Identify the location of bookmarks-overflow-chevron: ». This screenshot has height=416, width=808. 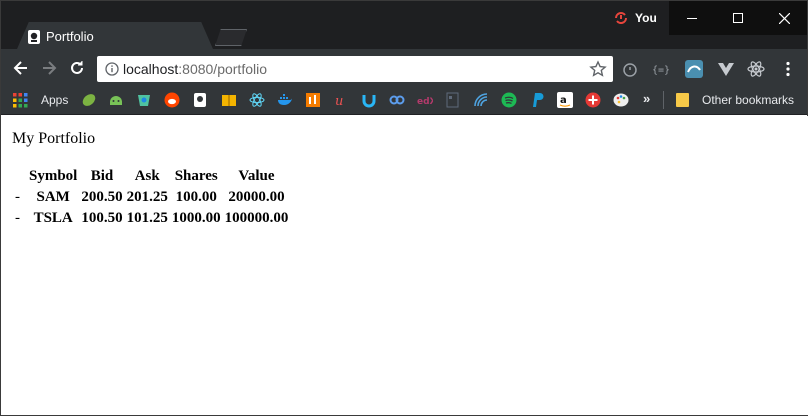
(646, 98).